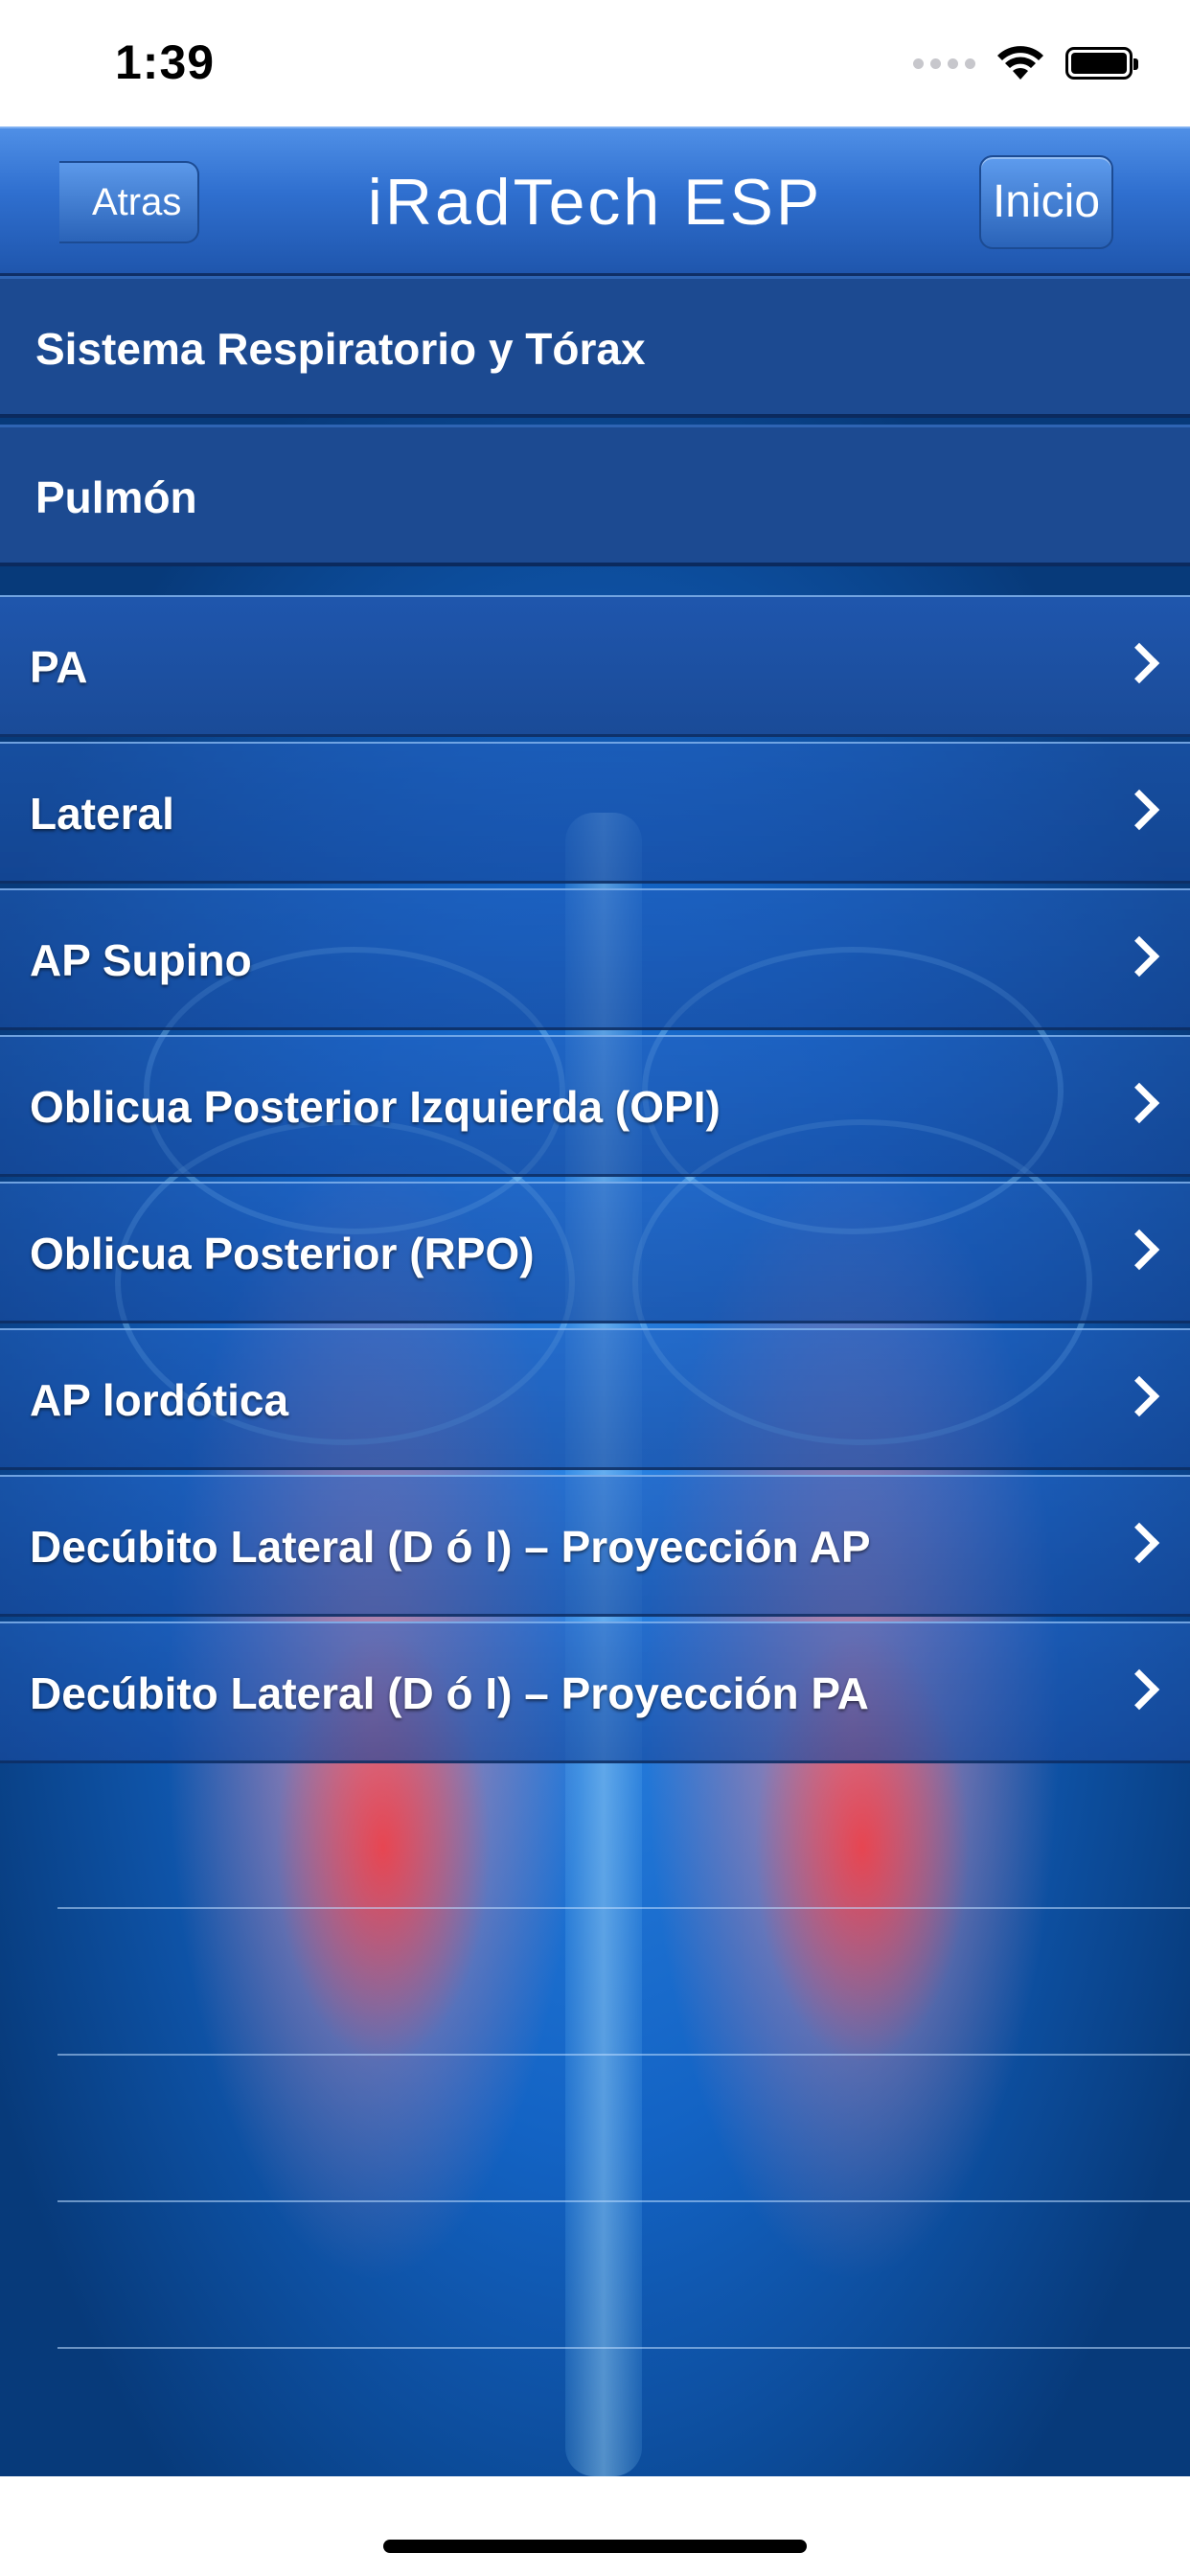 The width and height of the screenshot is (1190, 2576). I want to click on section-header: Sistema Respiratorio y Tórax, so click(595, 347).